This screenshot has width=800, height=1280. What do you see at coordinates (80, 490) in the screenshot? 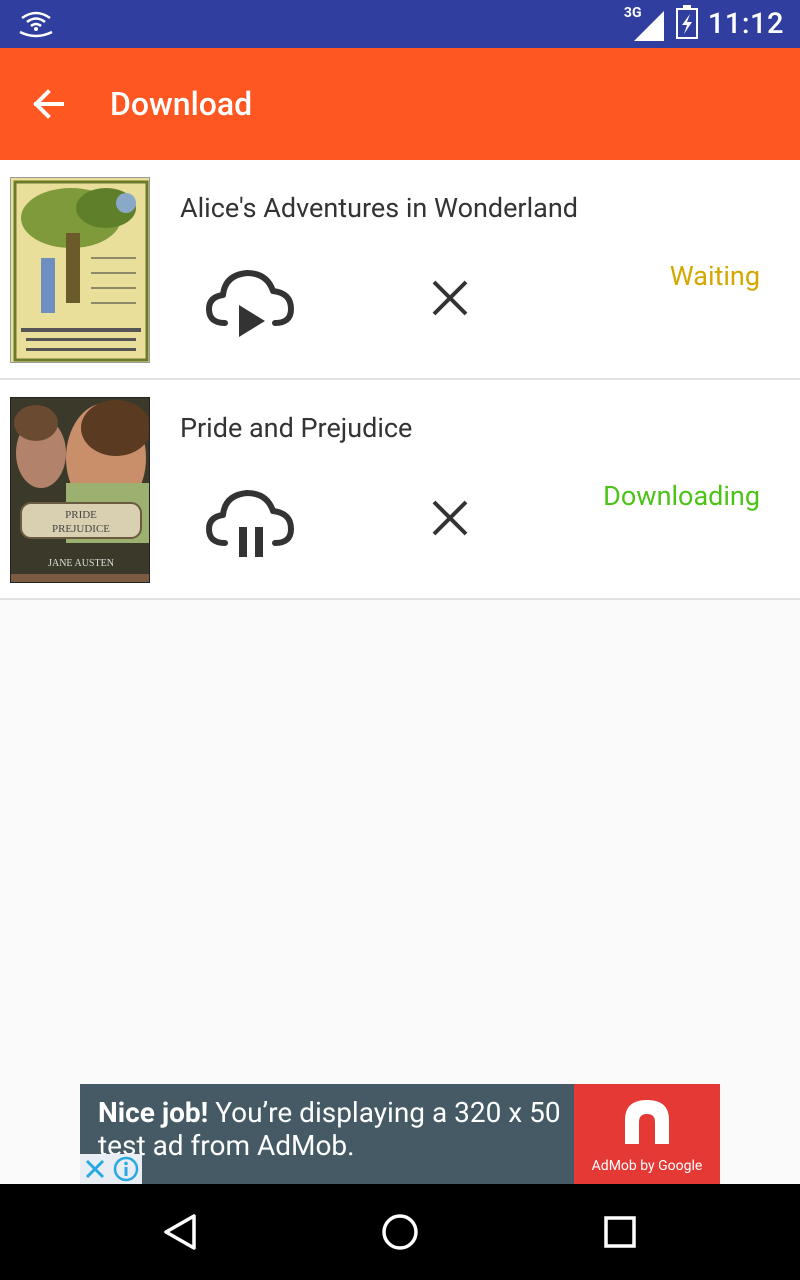
I see `book-cover: PRIDE PREJUDICE JANE AUSTEN` at bounding box center [80, 490].